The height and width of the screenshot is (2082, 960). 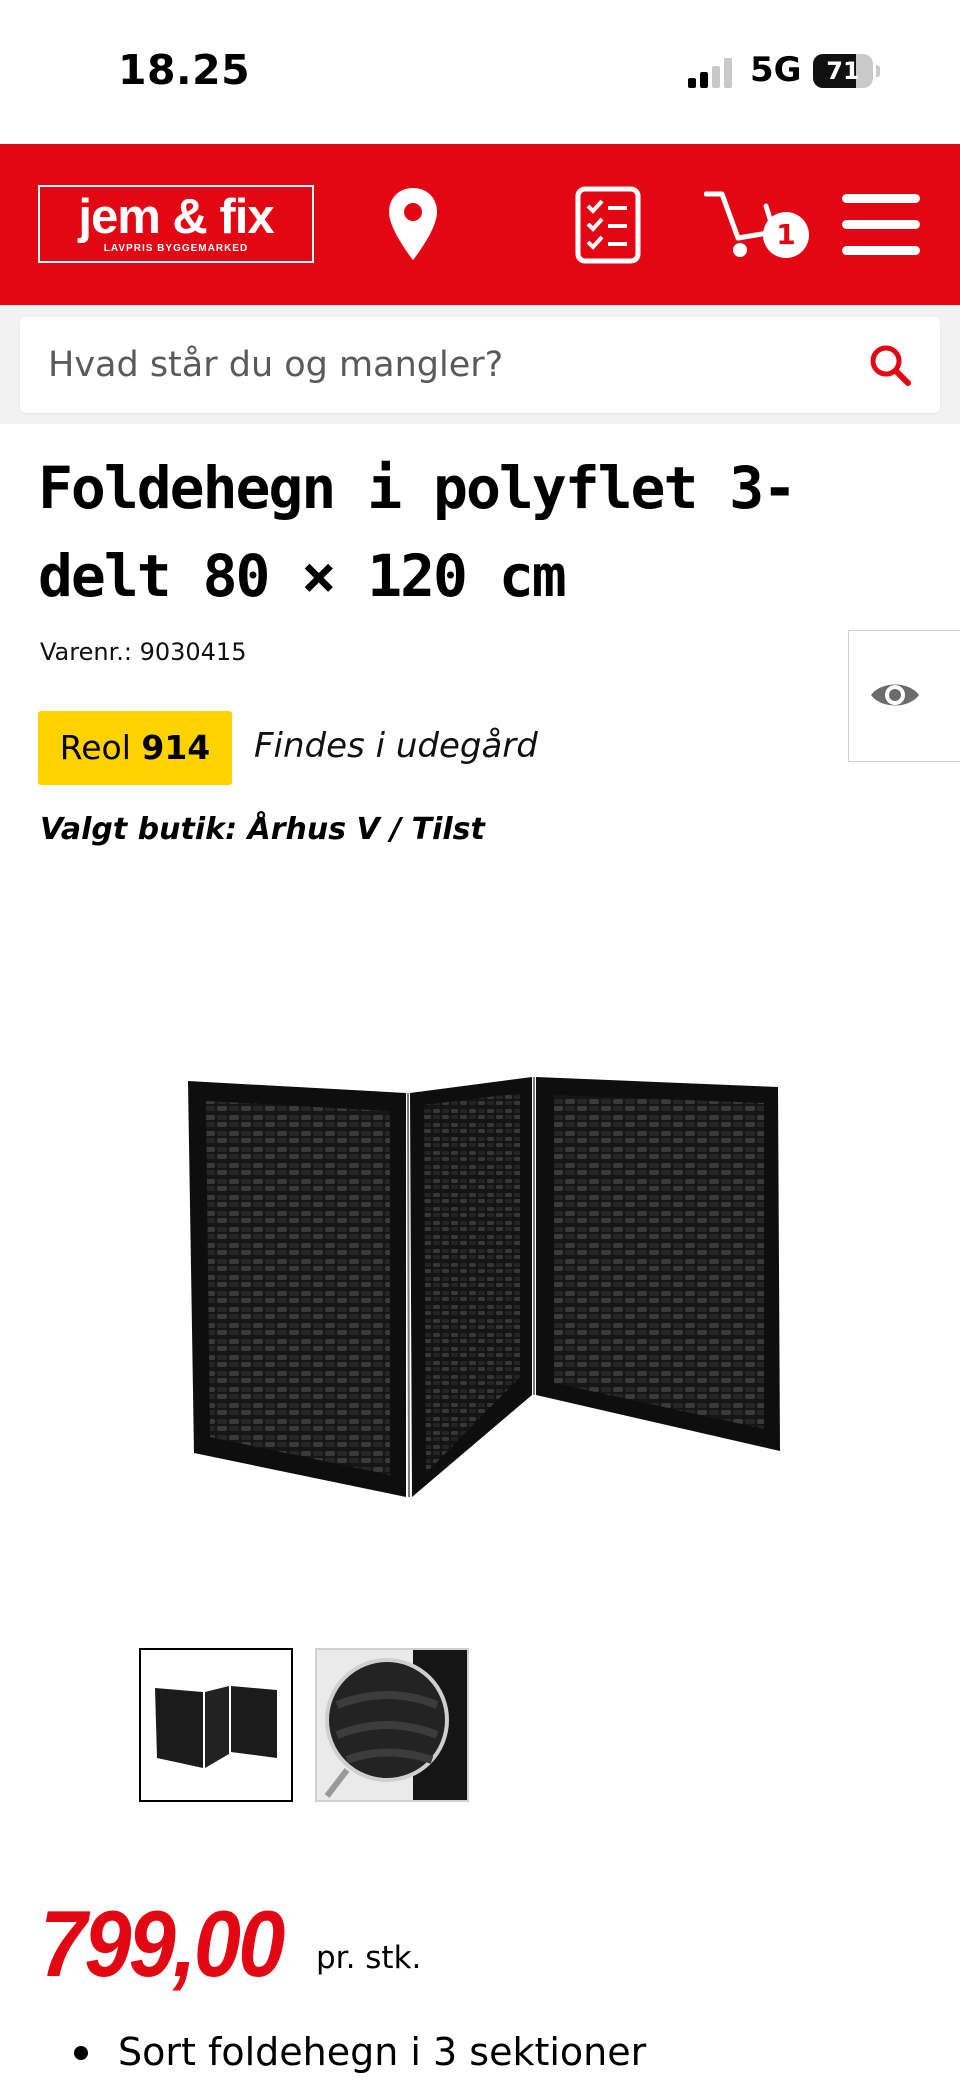 What do you see at coordinates (176, 217) in the screenshot?
I see `logo-name: jem & fix` at bounding box center [176, 217].